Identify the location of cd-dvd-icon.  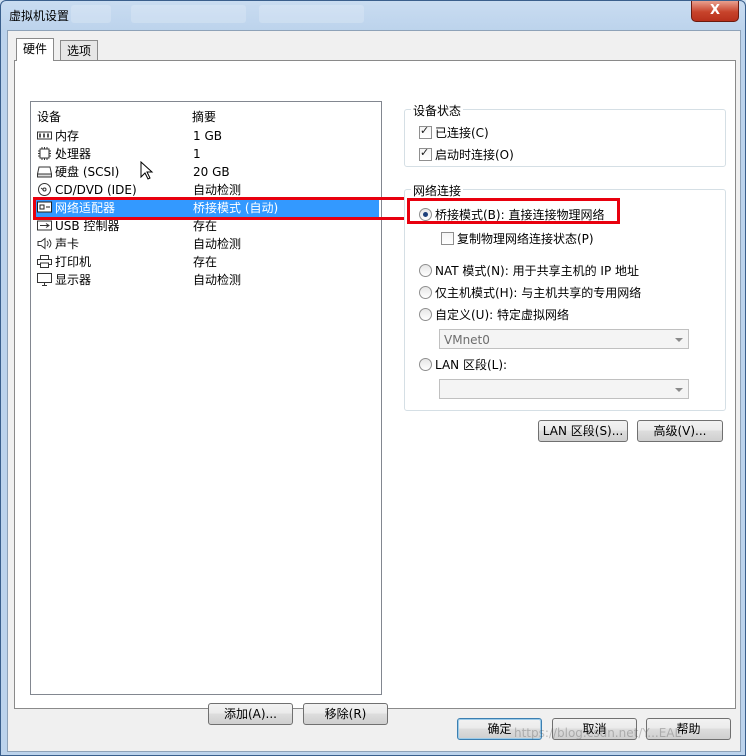
(44, 189).